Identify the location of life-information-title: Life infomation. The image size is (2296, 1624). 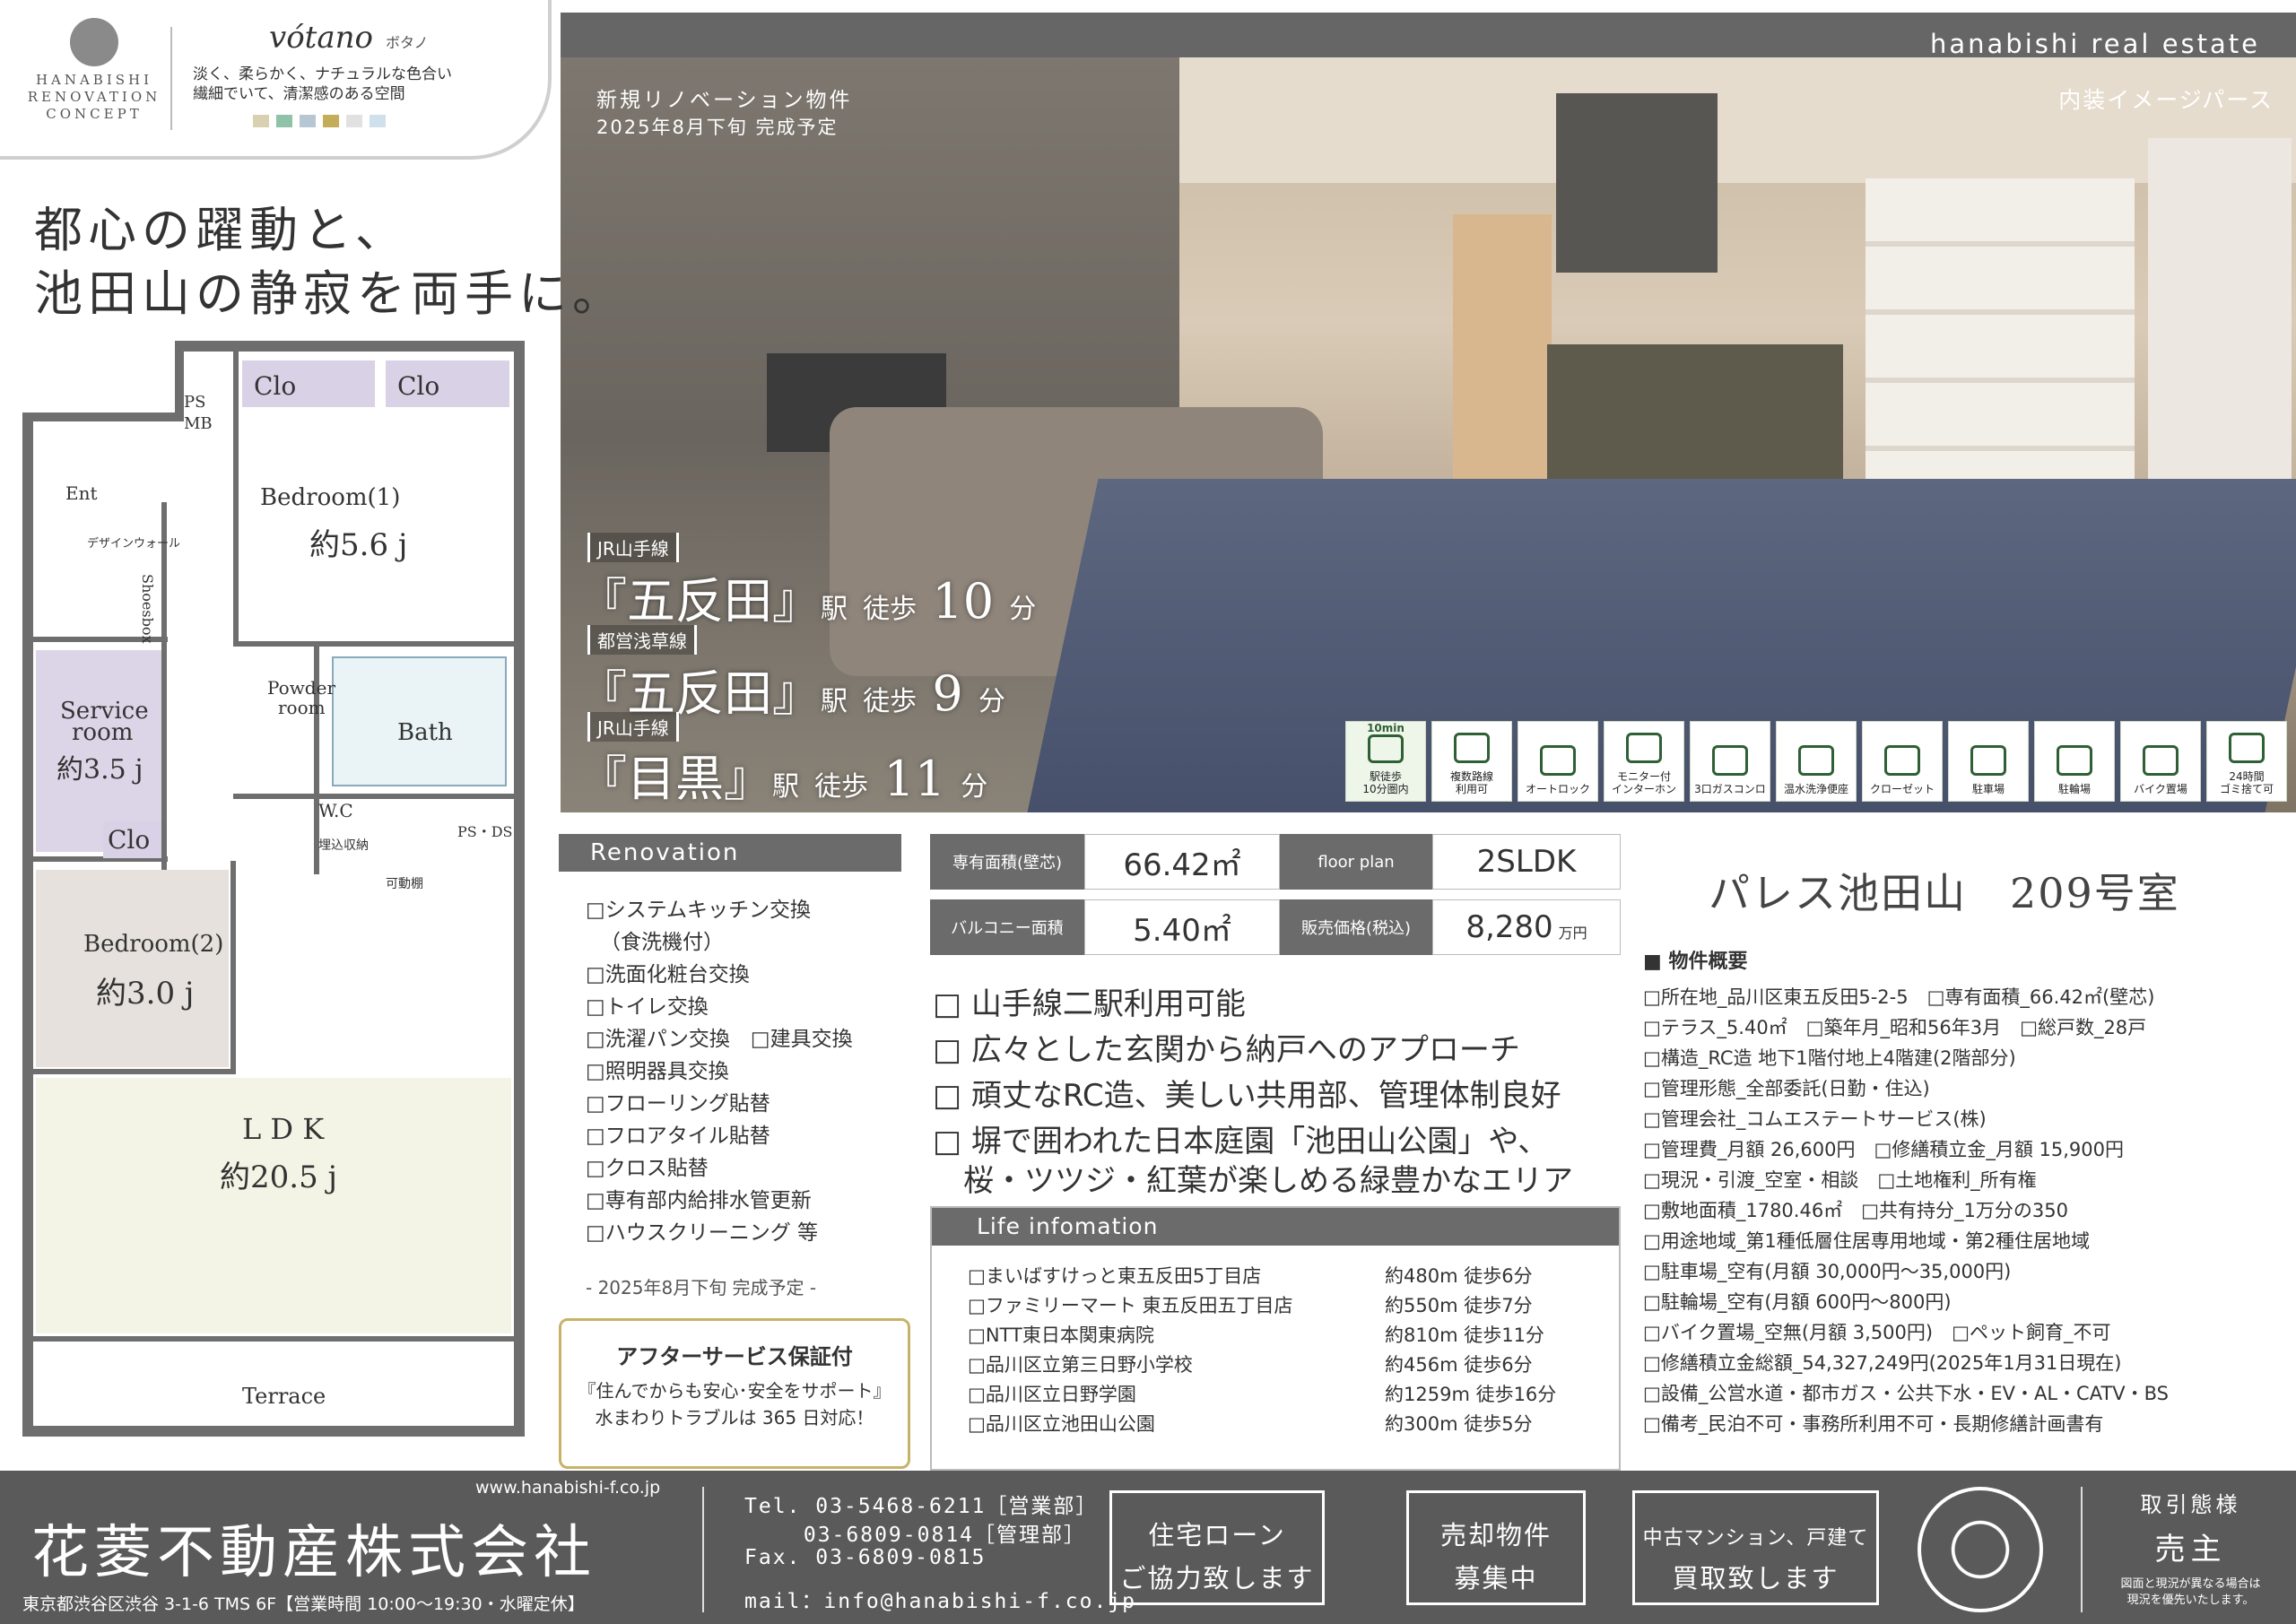
(1275, 1227).